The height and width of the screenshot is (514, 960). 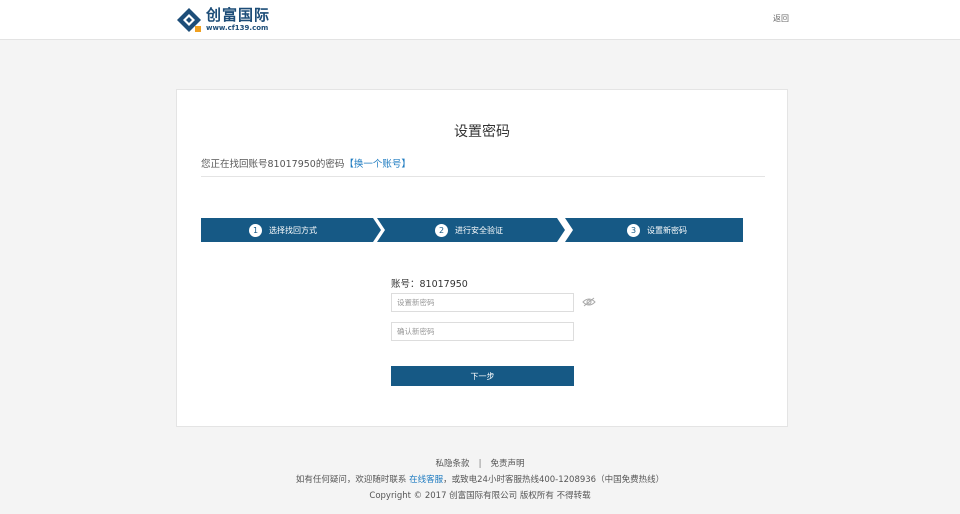 I want to click on new-password-input, so click(x=482, y=302).